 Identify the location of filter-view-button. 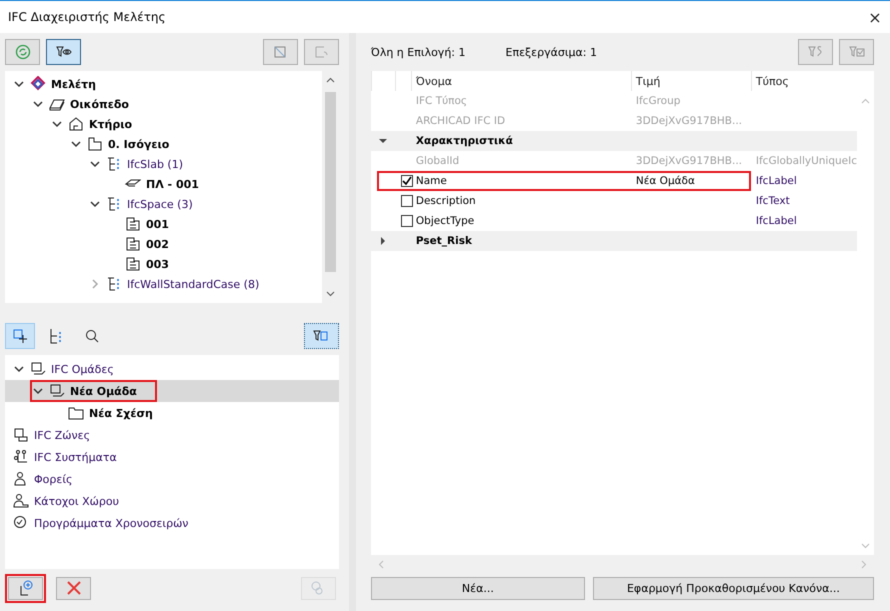
(63, 52).